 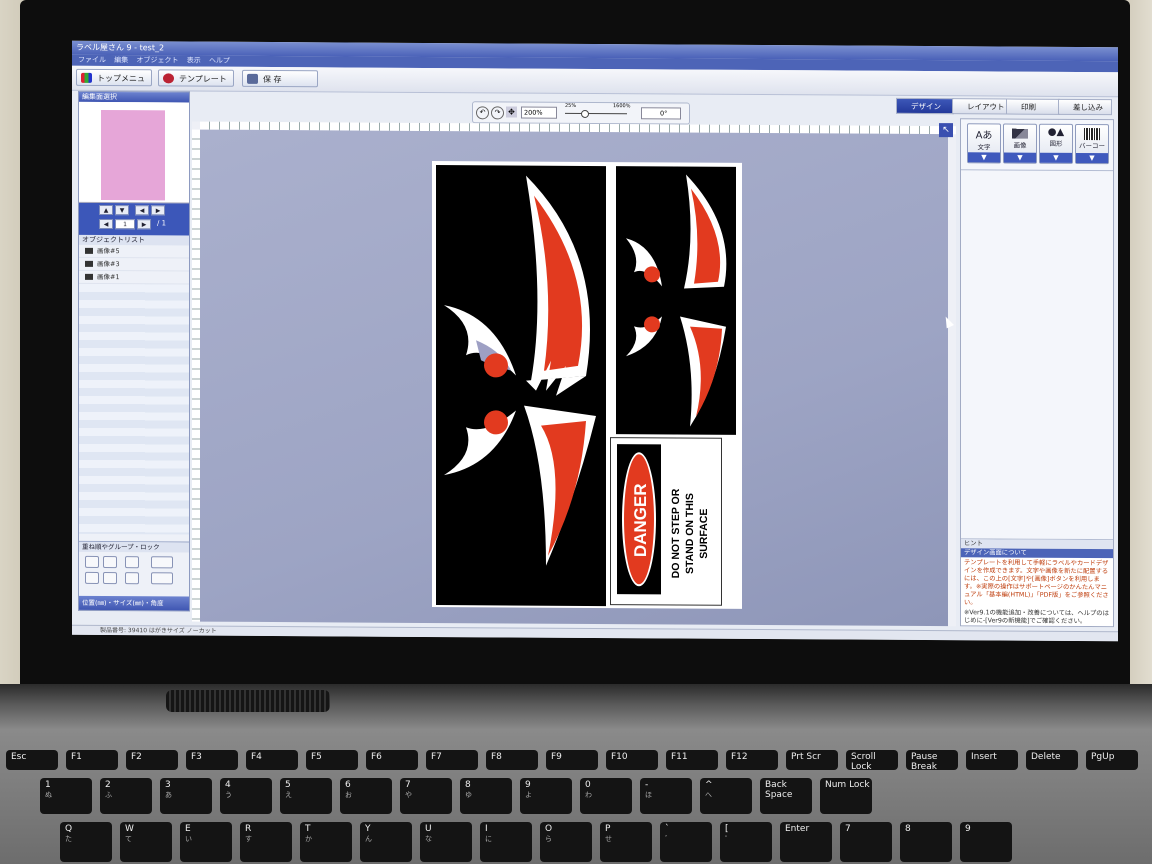 What do you see at coordinates (121, 60) in the screenshot?
I see `menu-edit: 編集` at bounding box center [121, 60].